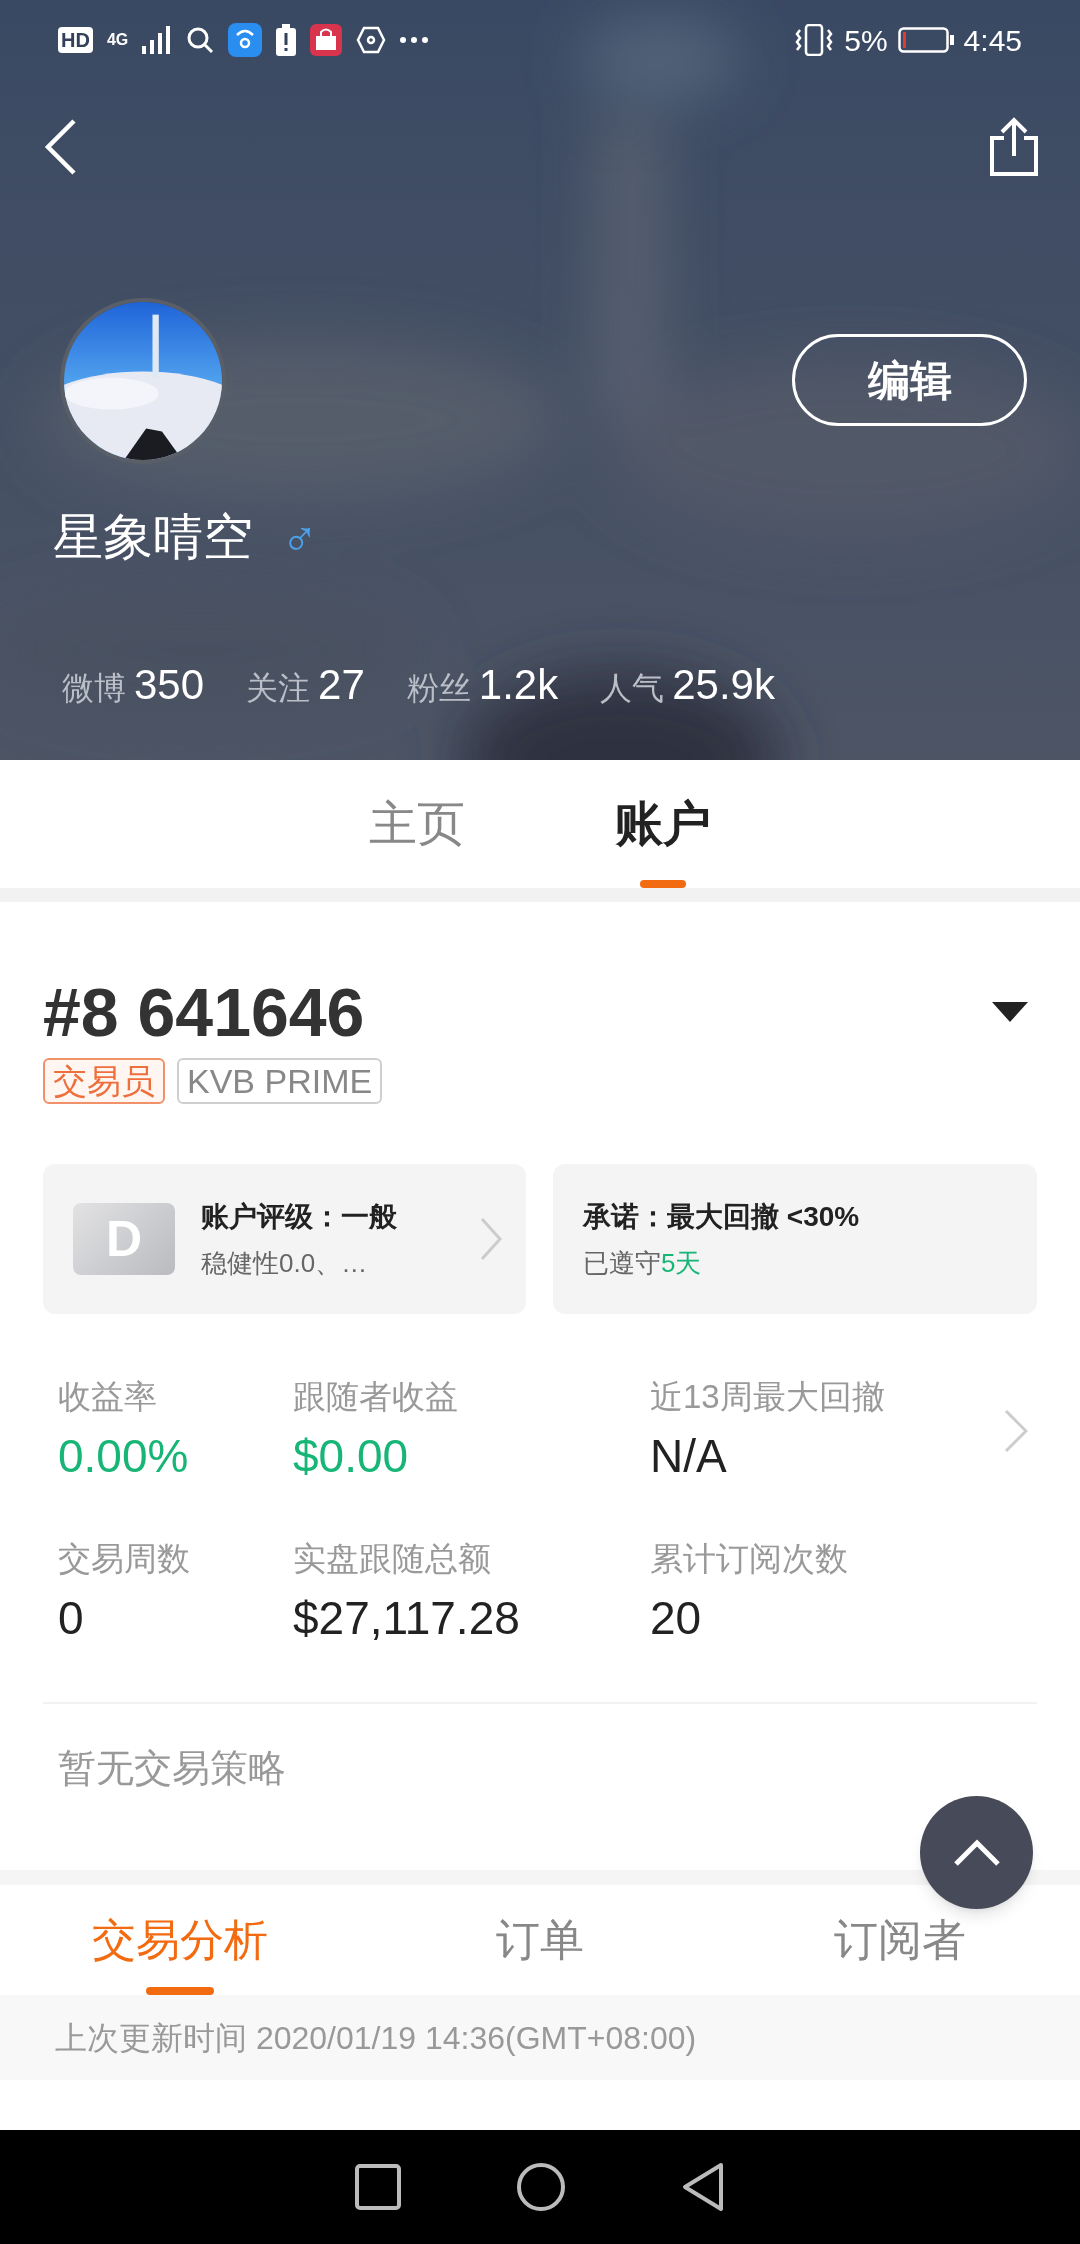 The height and width of the screenshot is (2244, 1080). Describe the element at coordinates (663, 824) in the screenshot. I see `profile-tab: 账户` at that location.